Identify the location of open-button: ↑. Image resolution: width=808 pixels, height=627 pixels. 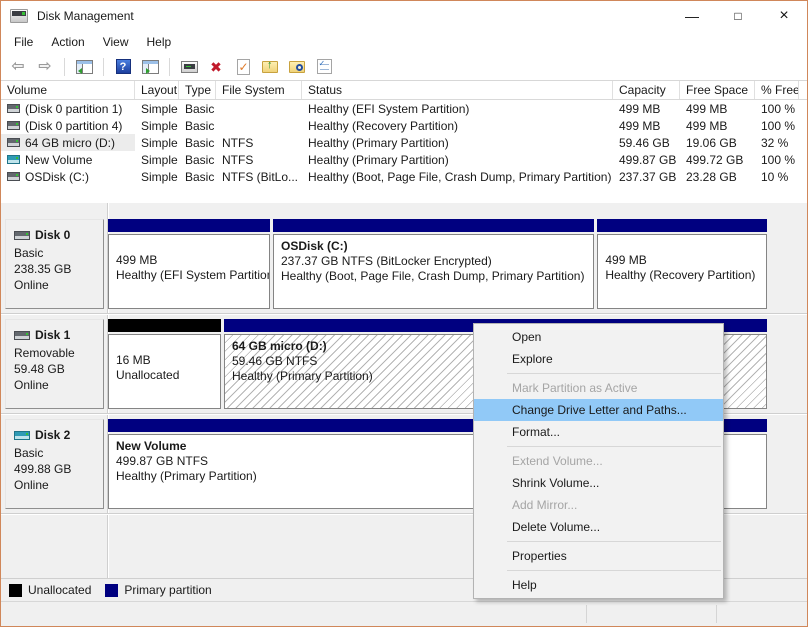
(270, 67).